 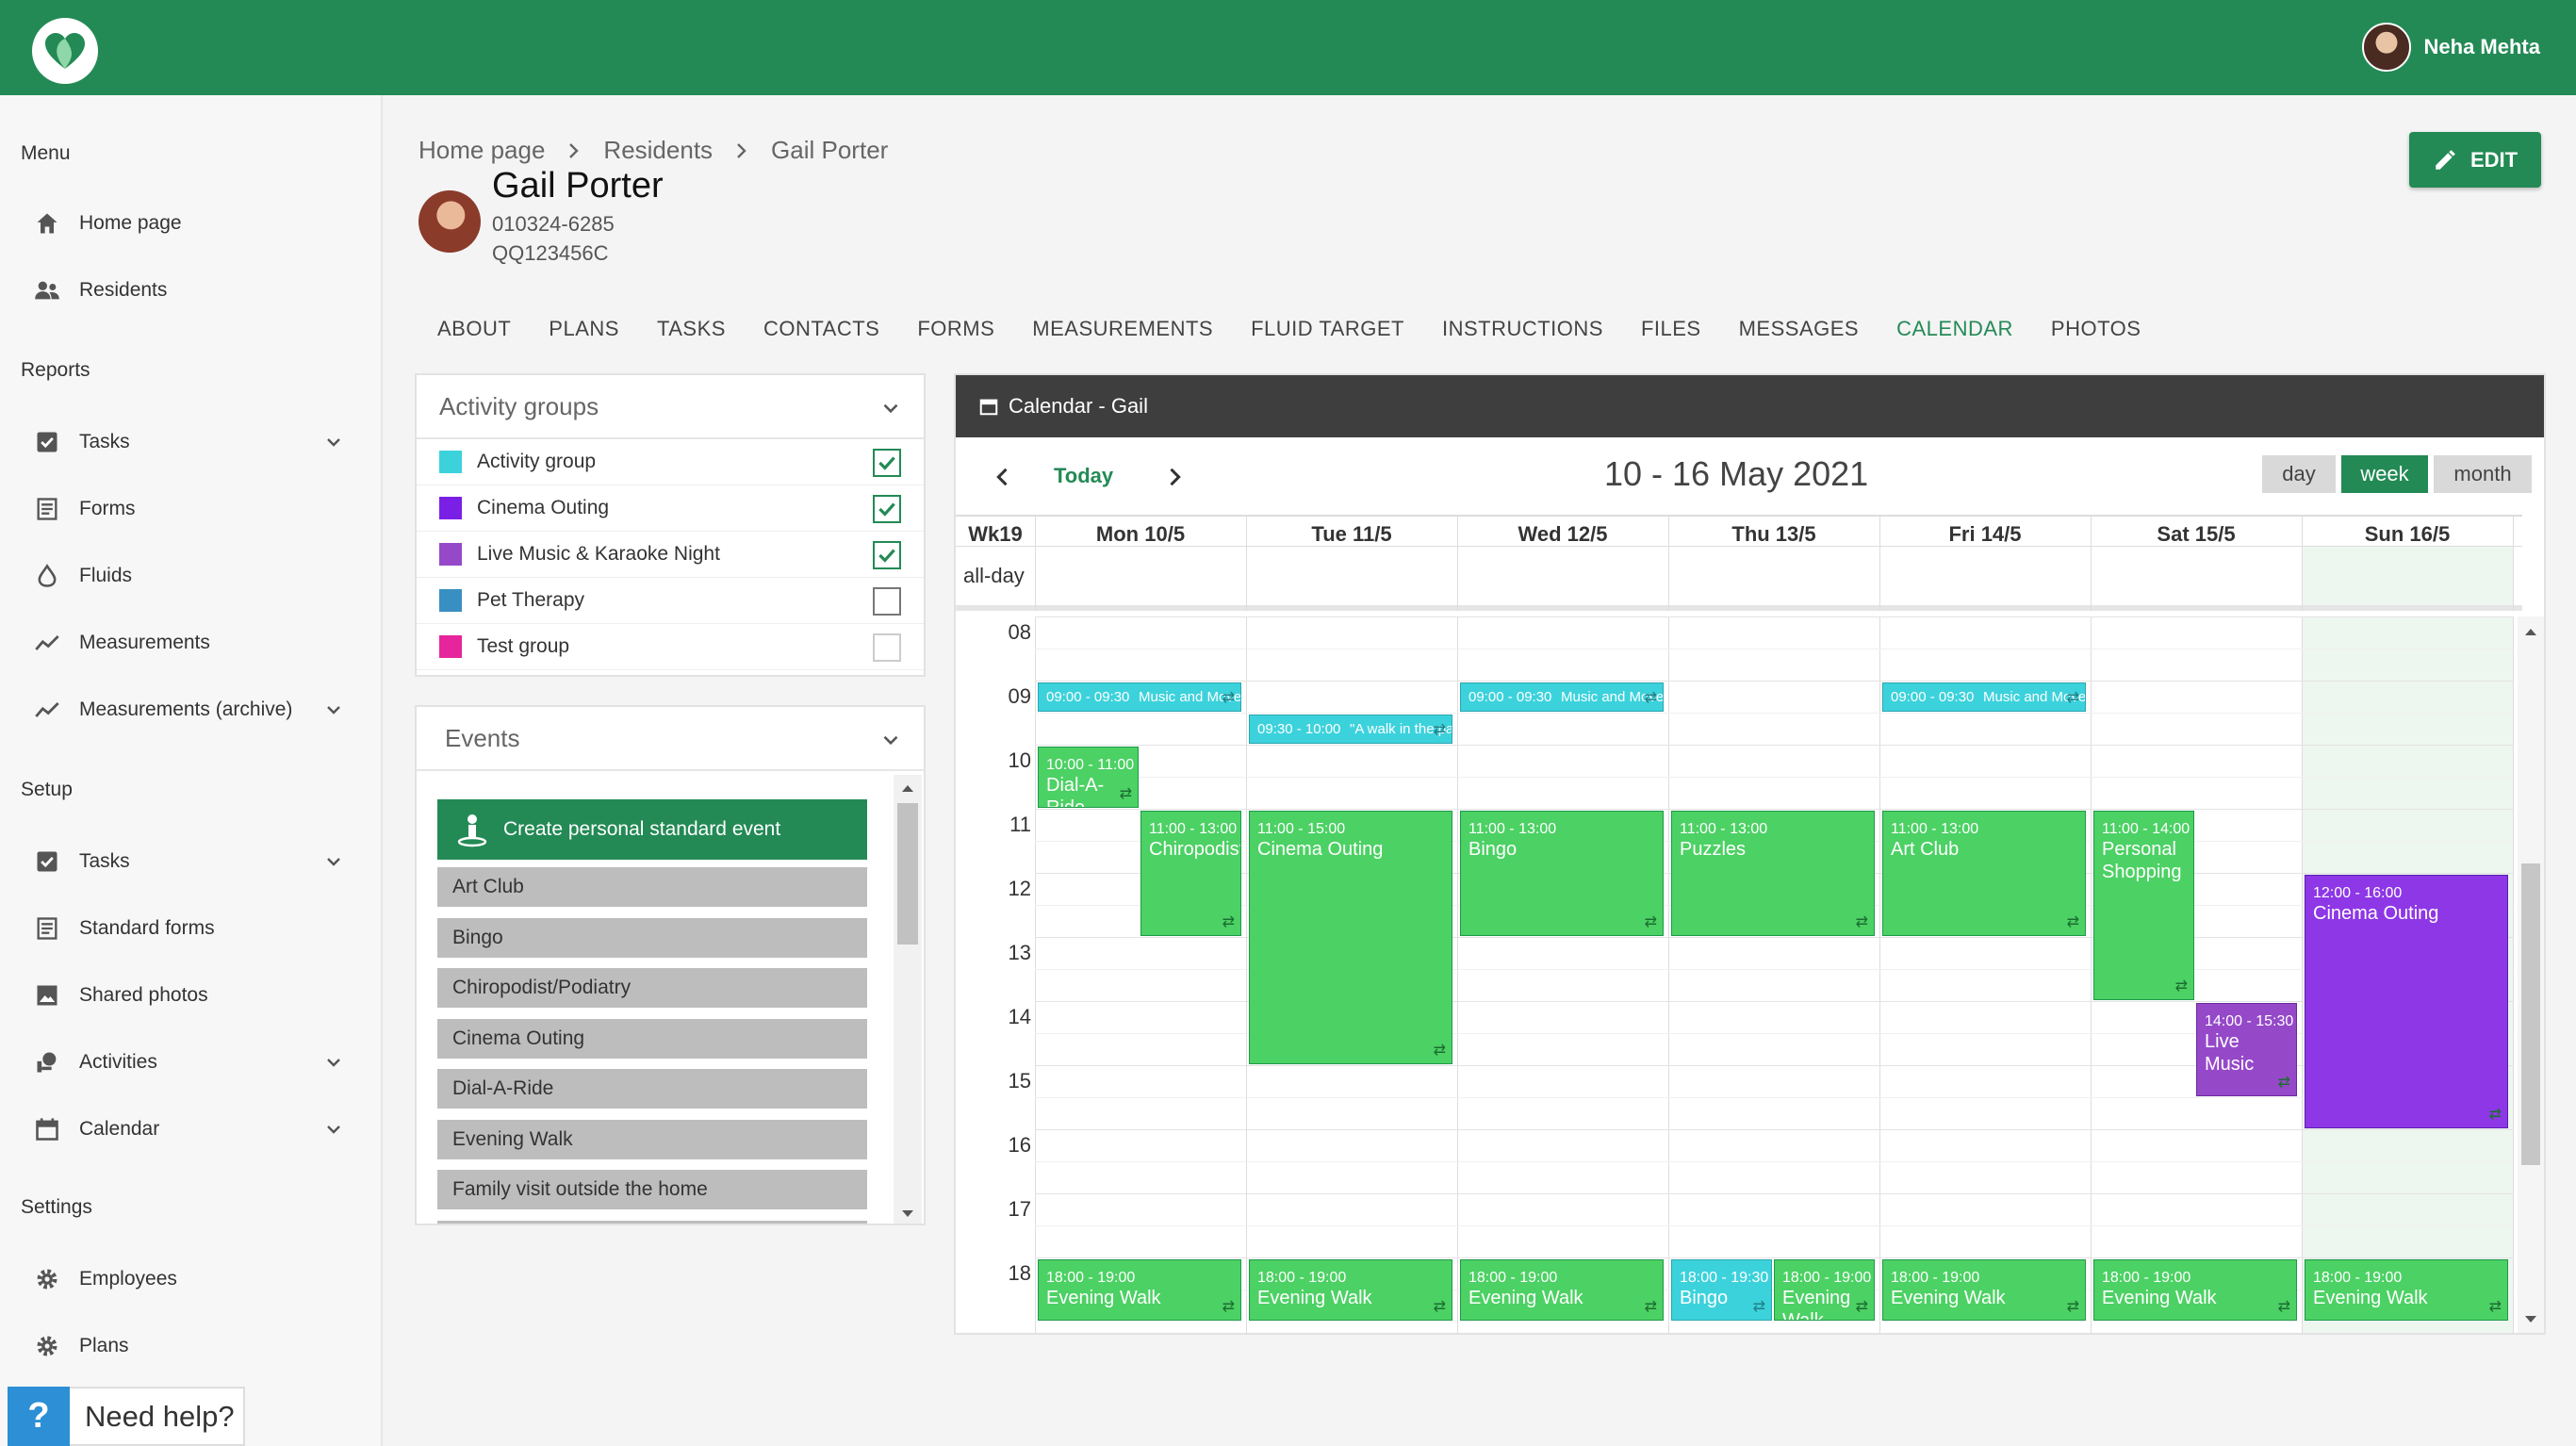 What do you see at coordinates (652, 937) in the screenshot?
I see `event-template-item: Bingo` at bounding box center [652, 937].